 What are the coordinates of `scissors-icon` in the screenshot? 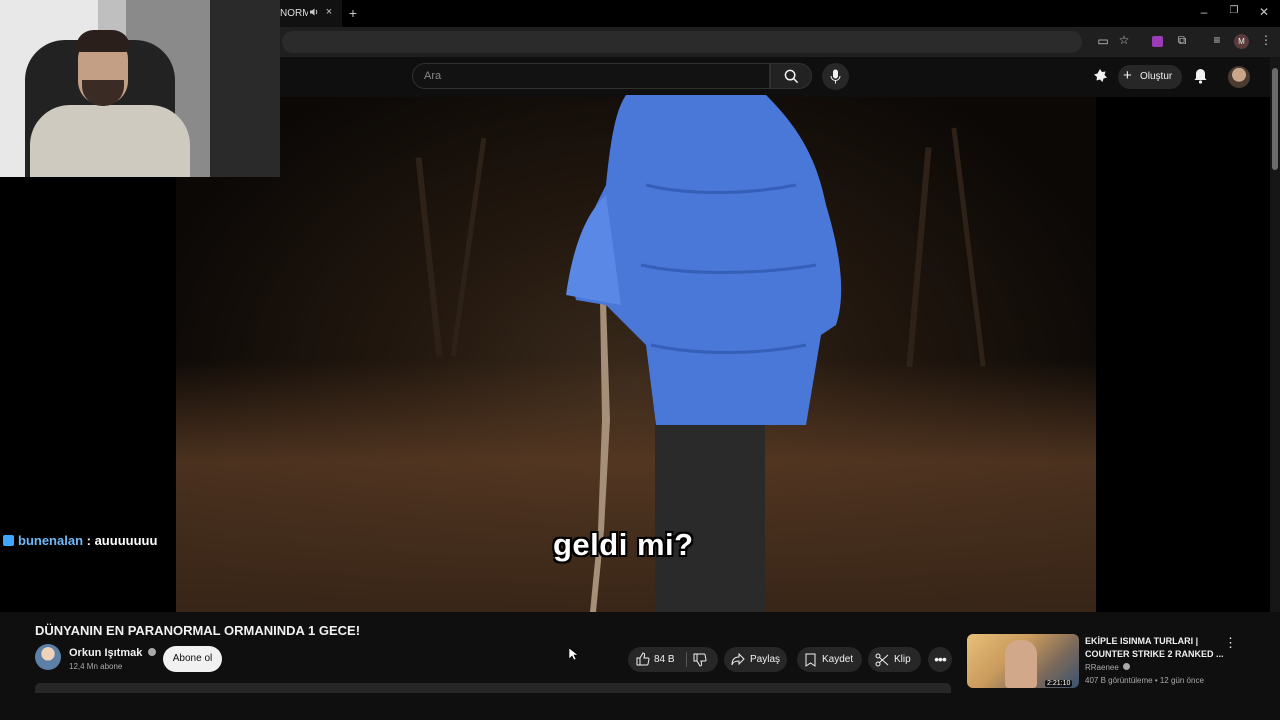 It's located at (882, 660).